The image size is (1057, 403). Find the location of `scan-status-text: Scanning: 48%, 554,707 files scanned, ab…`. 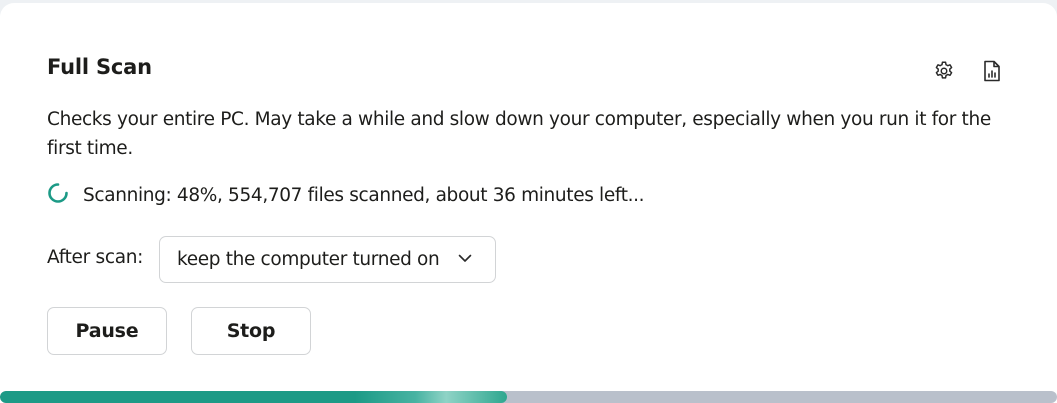

scan-status-text: Scanning: 48%, 554,707 files scanned, ab… is located at coordinates (364, 195).